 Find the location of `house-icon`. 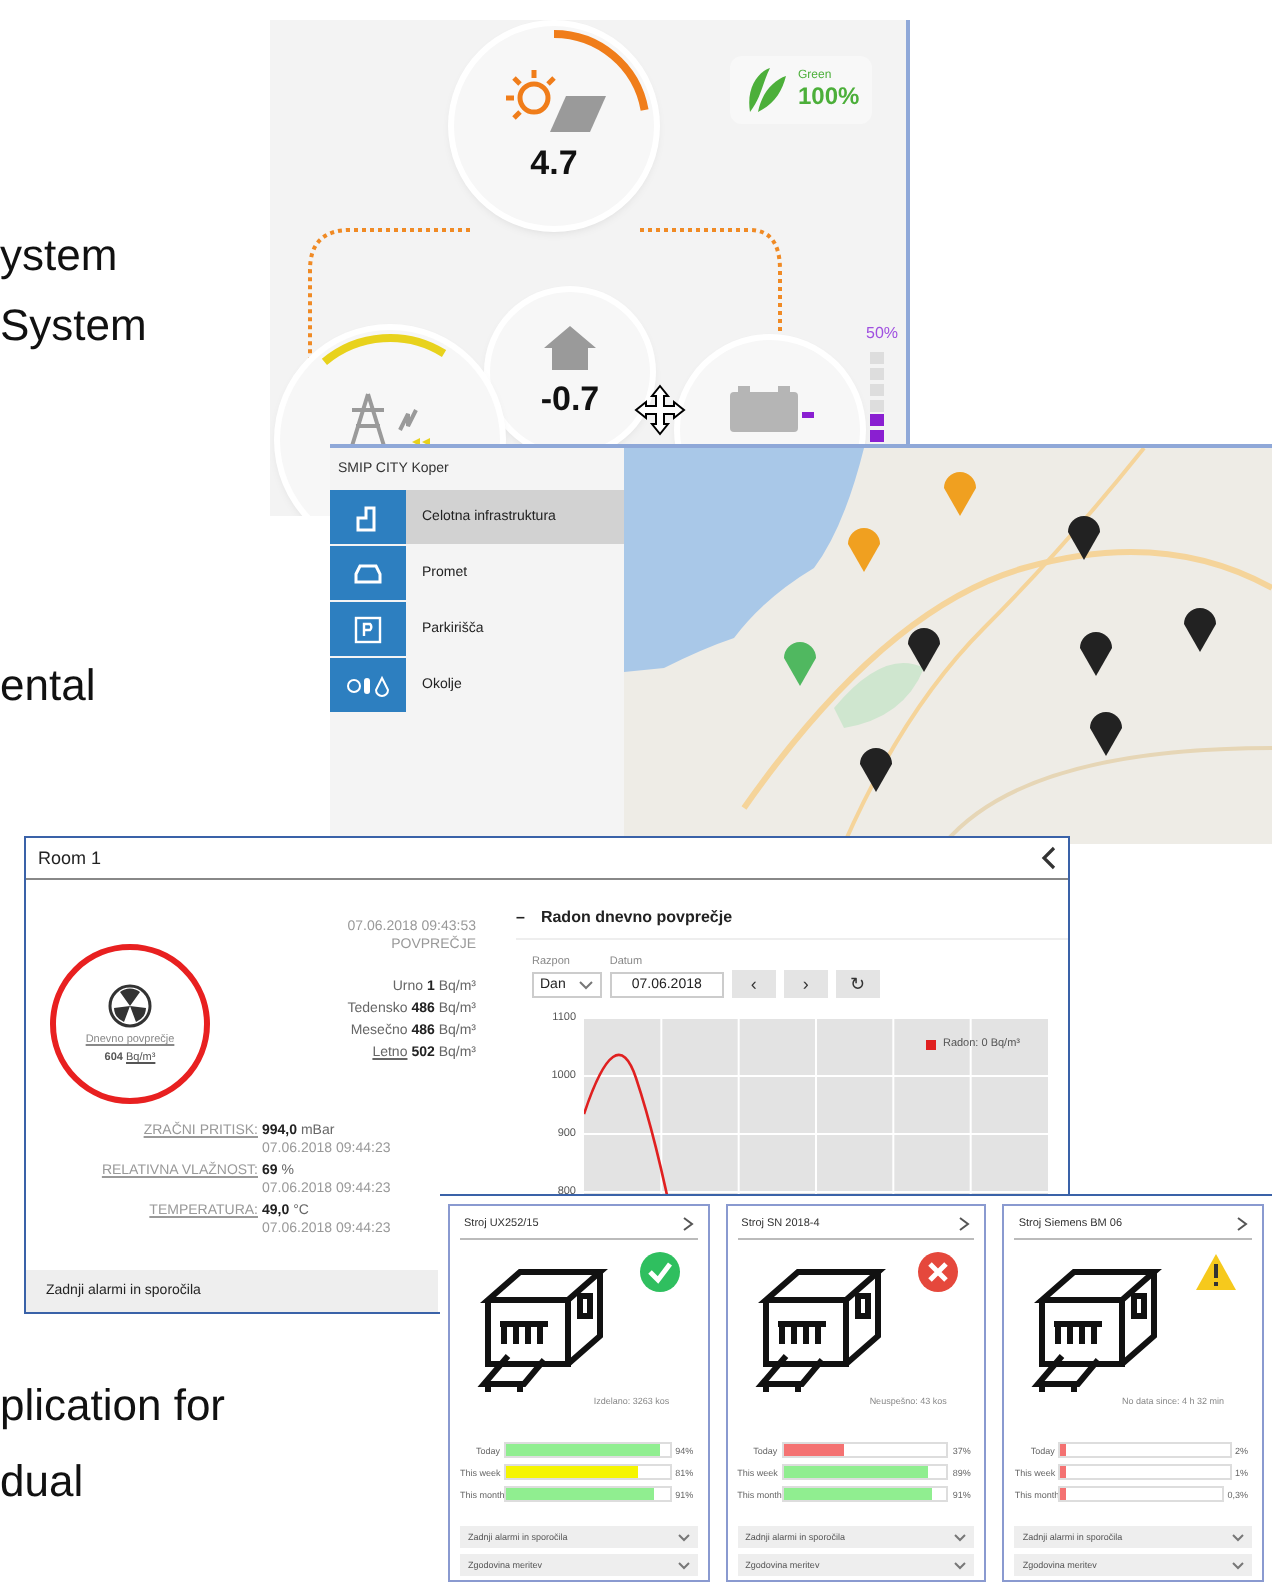

house-icon is located at coordinates (570, 348).